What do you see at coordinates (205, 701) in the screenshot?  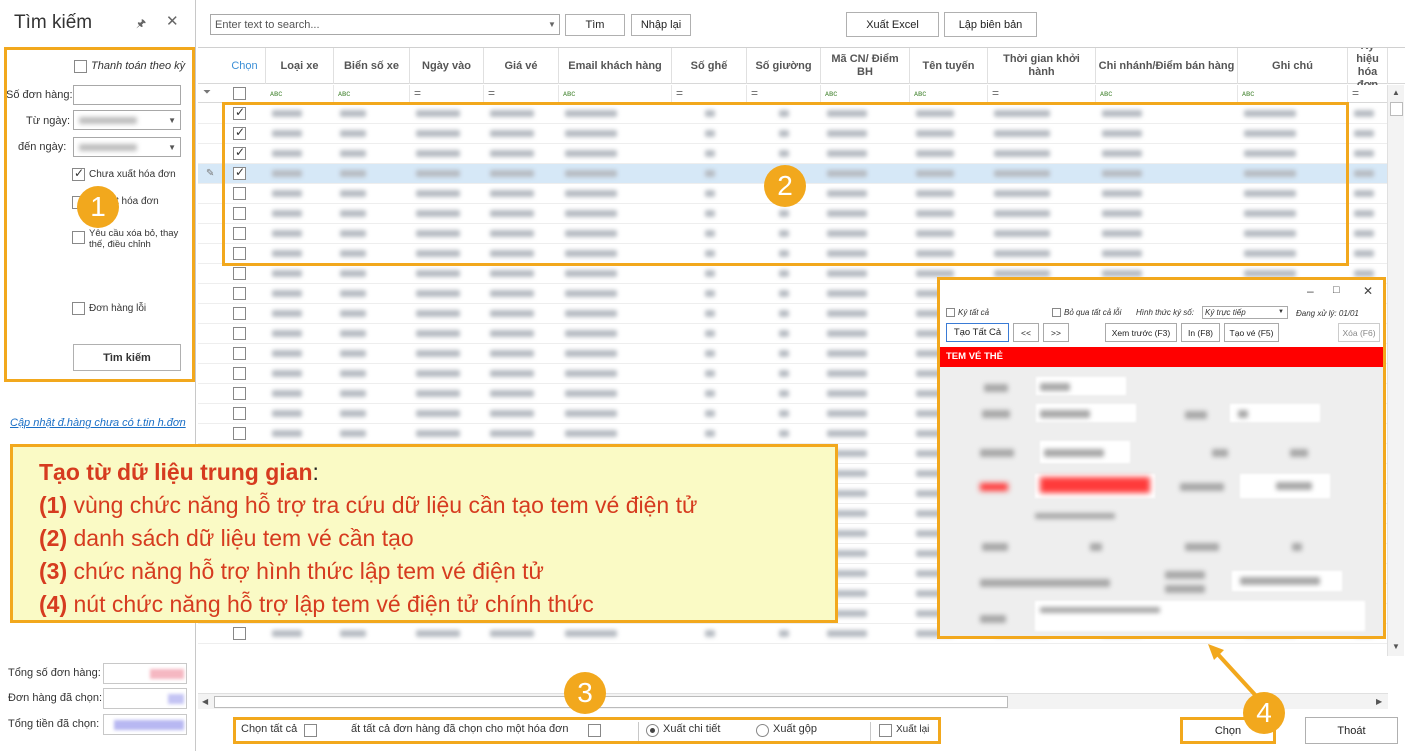 I see `scroll-left-icon: ◀` at bounding box center [205, 701].